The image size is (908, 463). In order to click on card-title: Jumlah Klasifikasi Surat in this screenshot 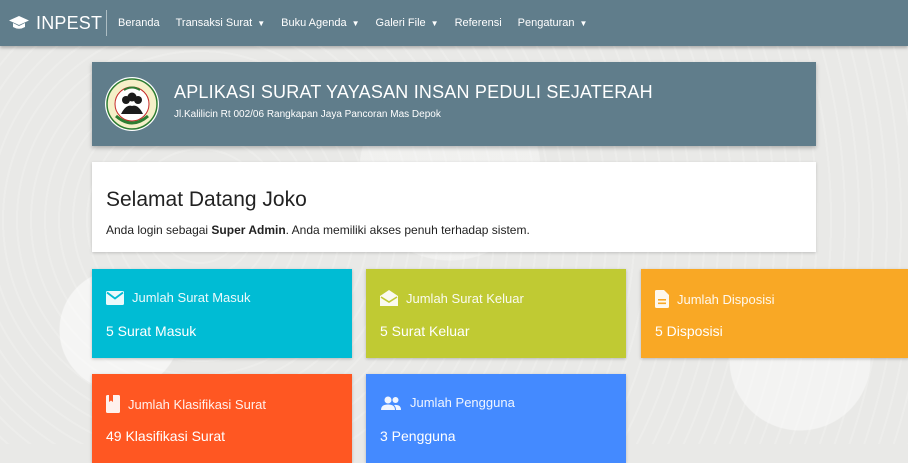, I will do `click(197, 404)`.